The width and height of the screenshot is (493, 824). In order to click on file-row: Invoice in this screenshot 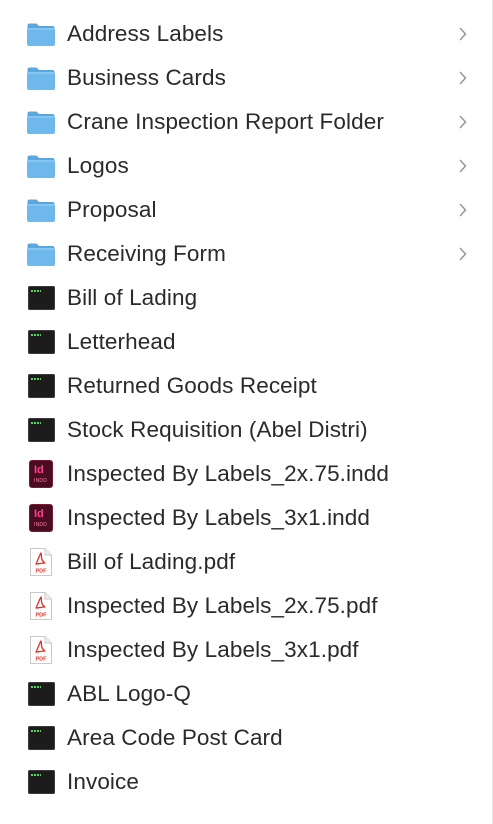, I will do `click(246, 782)`.